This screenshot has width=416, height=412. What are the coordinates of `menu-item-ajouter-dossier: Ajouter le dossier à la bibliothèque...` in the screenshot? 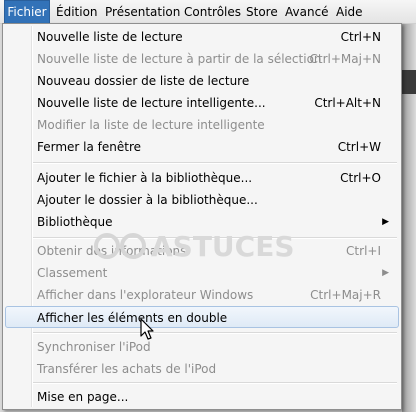 It's located at (202, 200).